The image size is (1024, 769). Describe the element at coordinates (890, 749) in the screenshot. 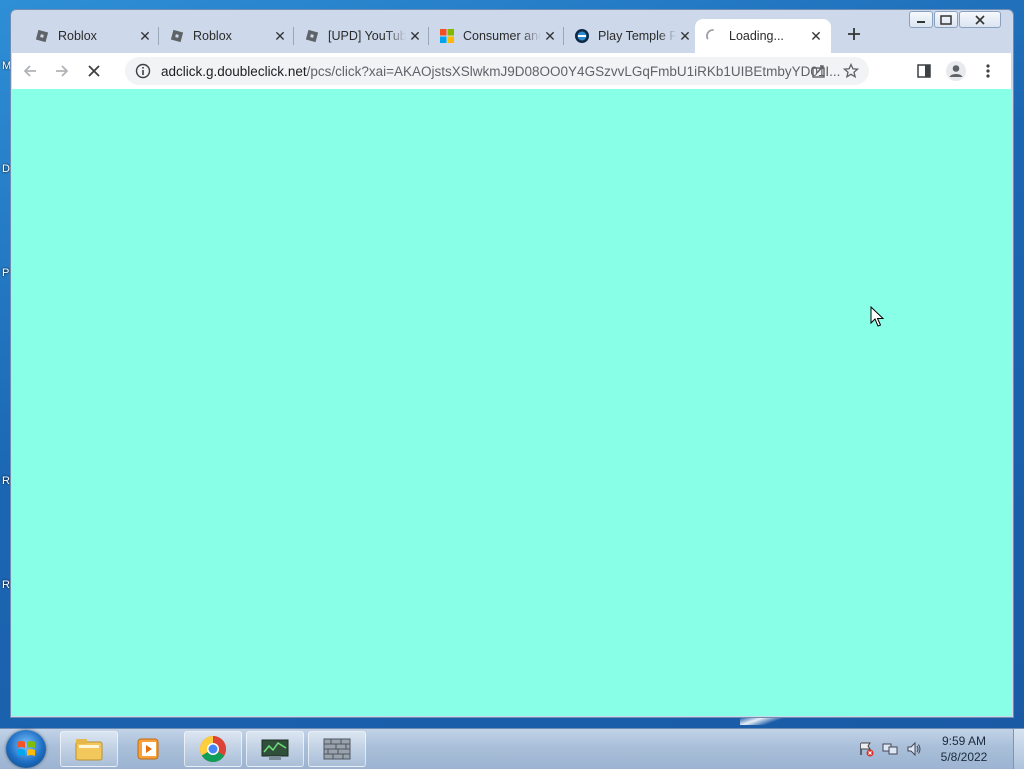

I see `network-icon` at that location.